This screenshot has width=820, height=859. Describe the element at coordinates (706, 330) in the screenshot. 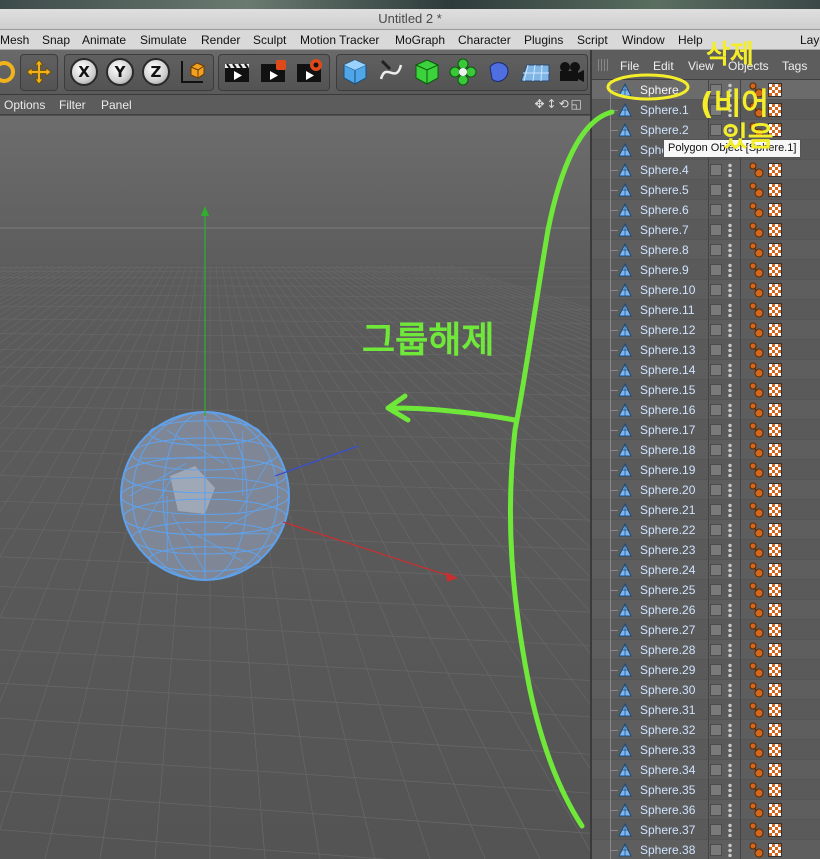

I see `object-row: Sphere.12` at that location.